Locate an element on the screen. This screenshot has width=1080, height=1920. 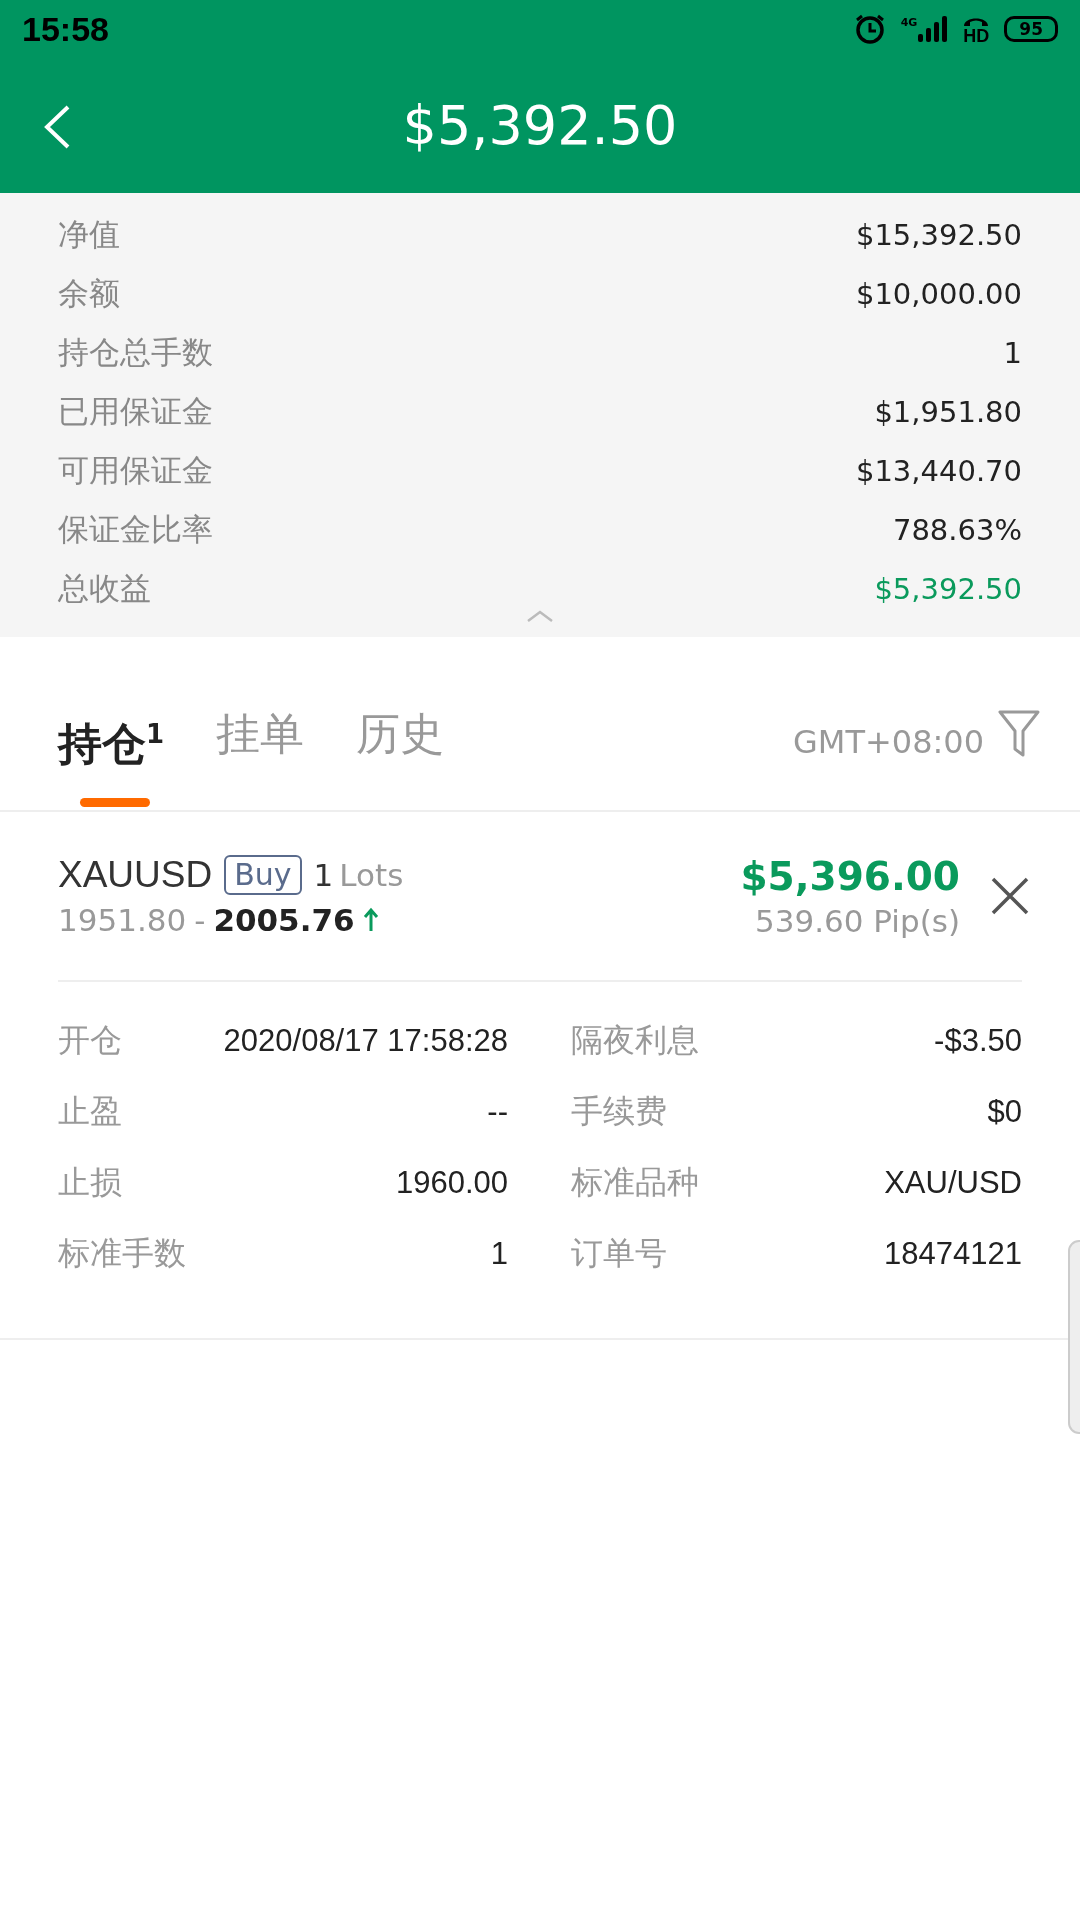
tab: 持仓$^{1}$ is located at coordinates (111, 757).